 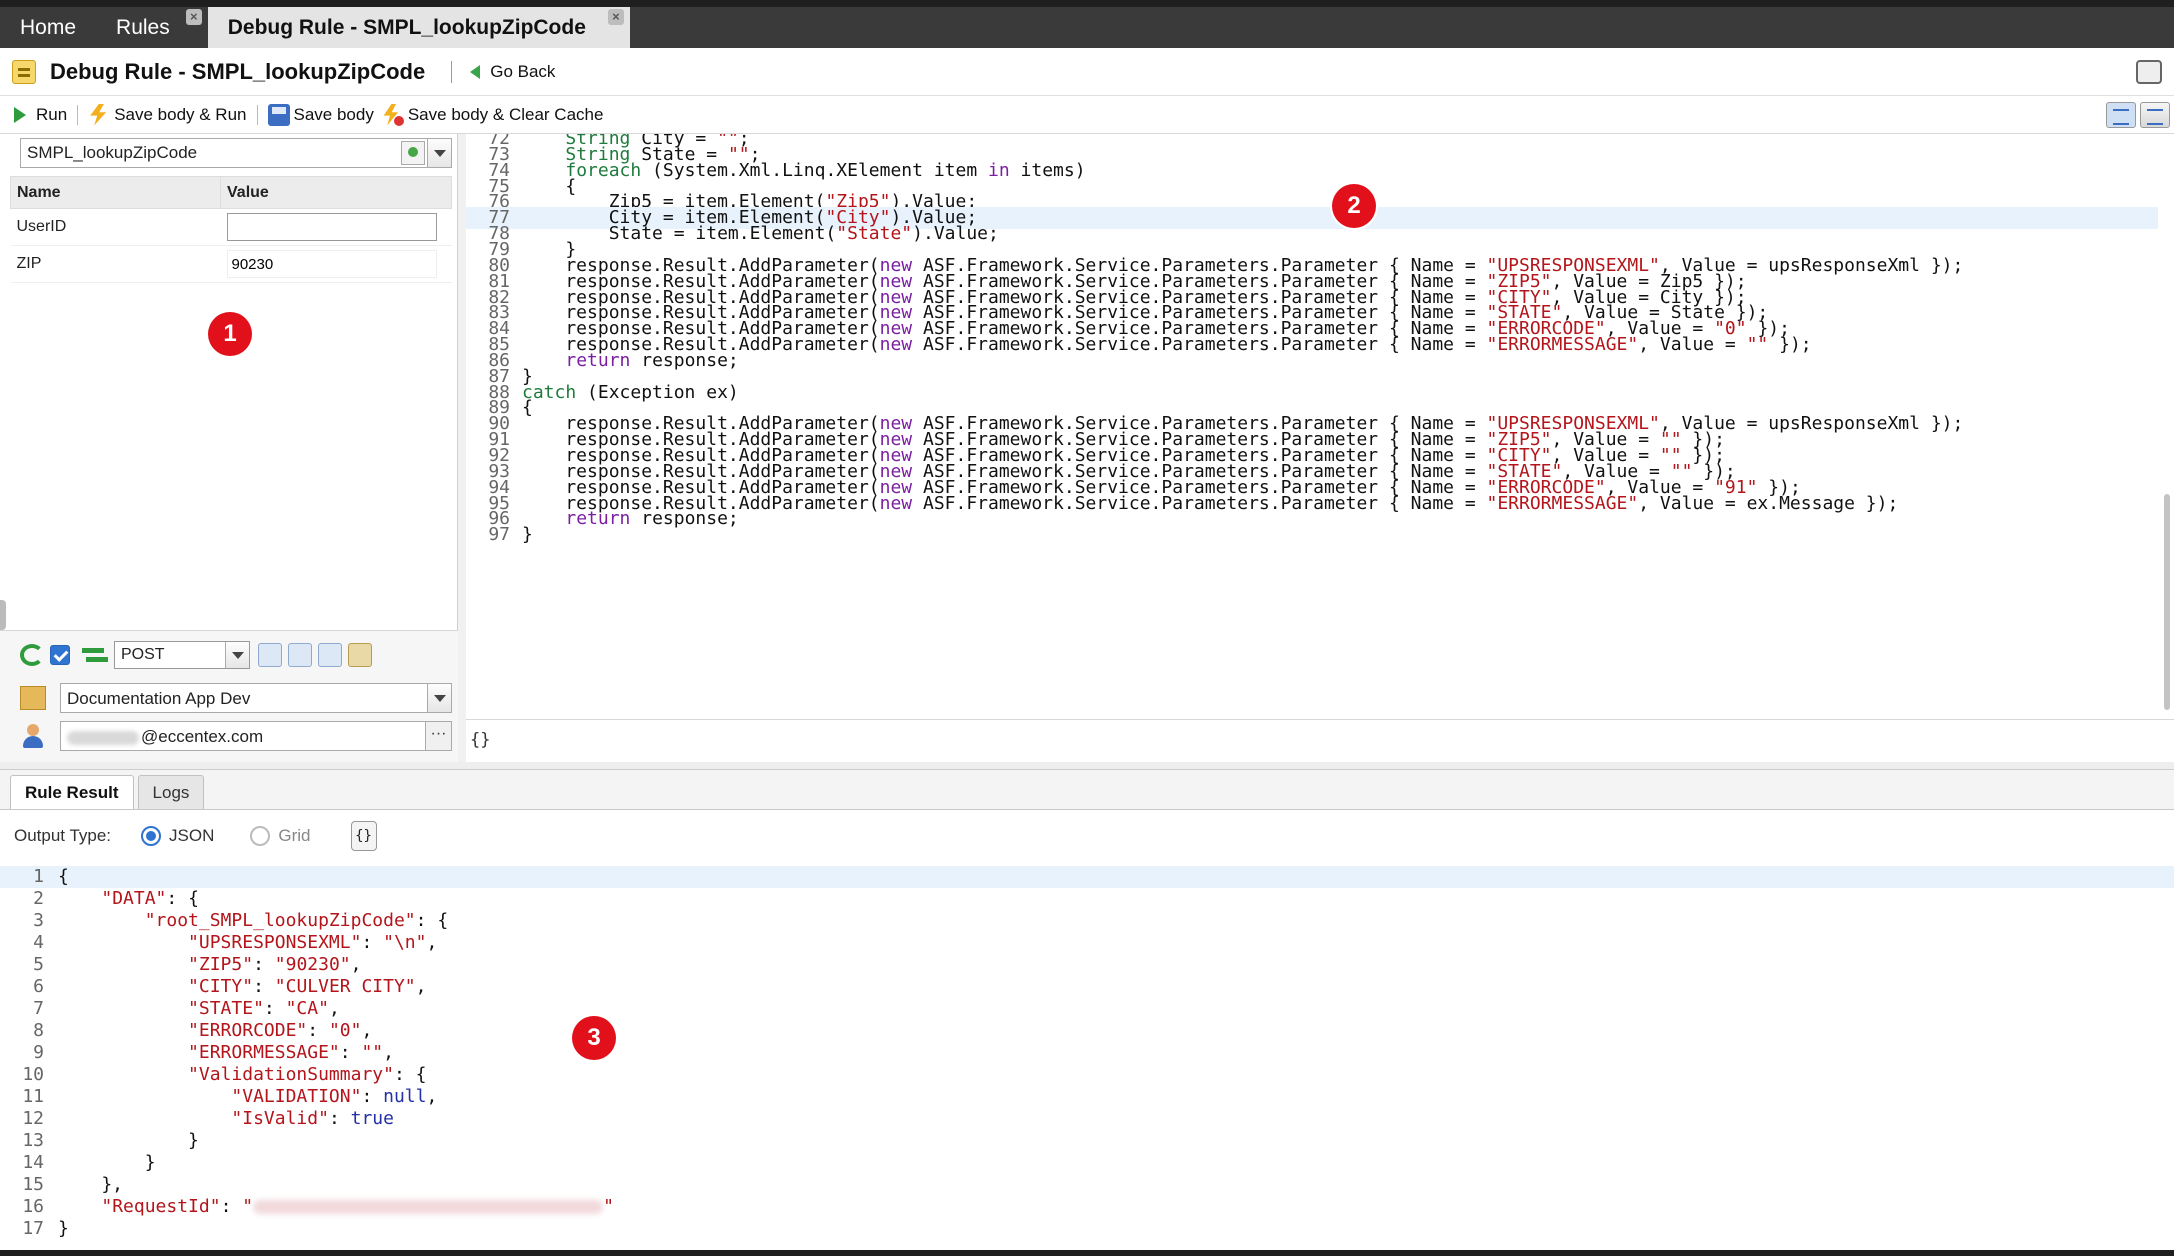 What do you see at coordinates (1320, 741) in the screenshot?
I see `editor-footer: {}` at bounding box center [1320, 741].